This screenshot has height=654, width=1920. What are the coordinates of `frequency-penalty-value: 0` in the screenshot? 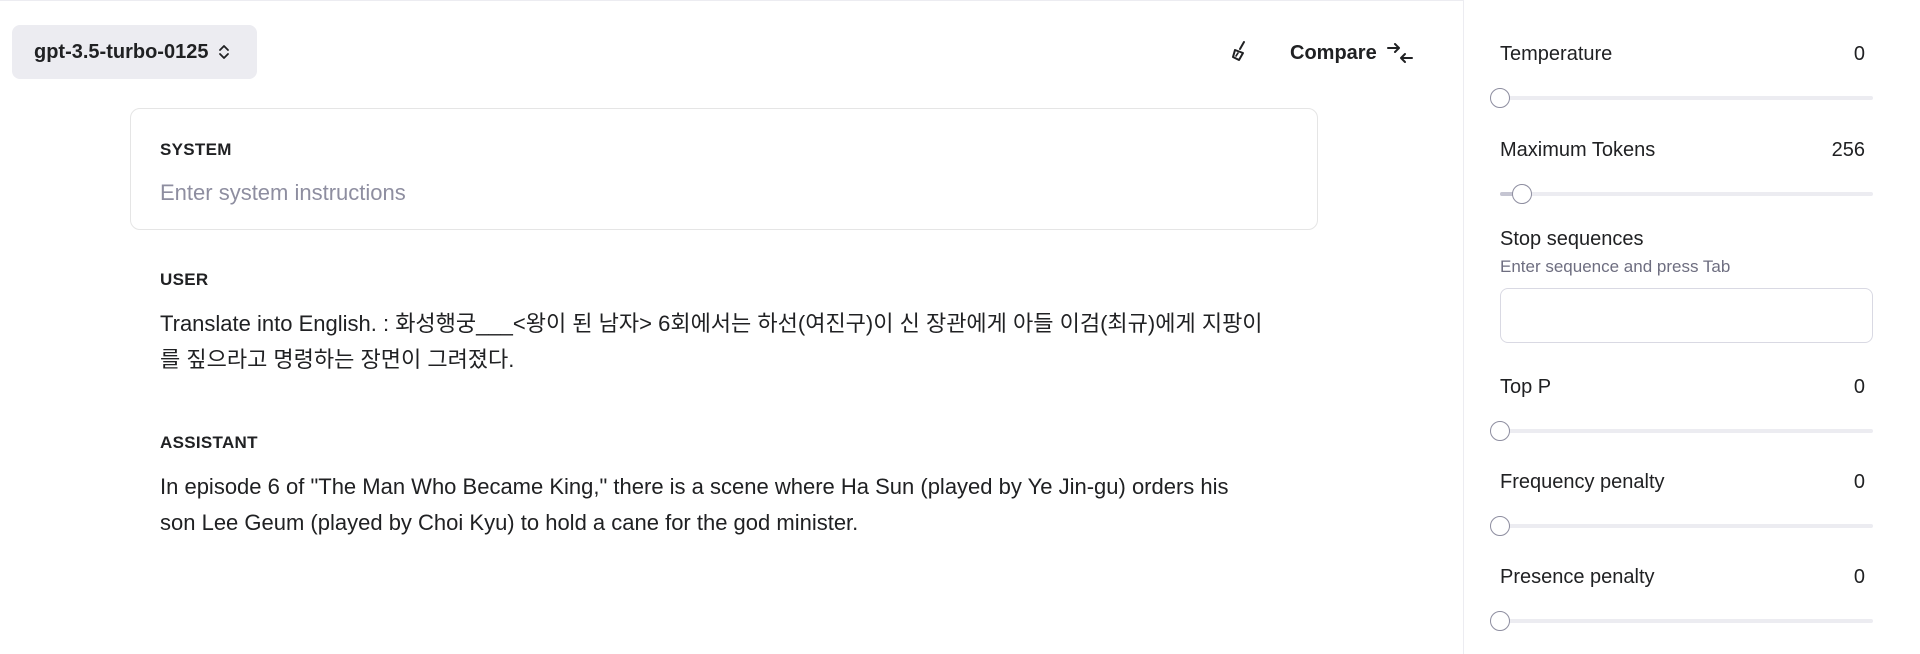 It's located at (1863, 482).